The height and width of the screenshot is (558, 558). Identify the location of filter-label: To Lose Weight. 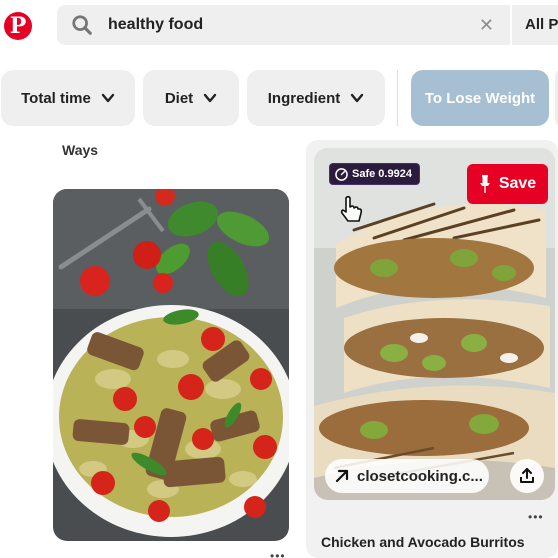
(480, 98).